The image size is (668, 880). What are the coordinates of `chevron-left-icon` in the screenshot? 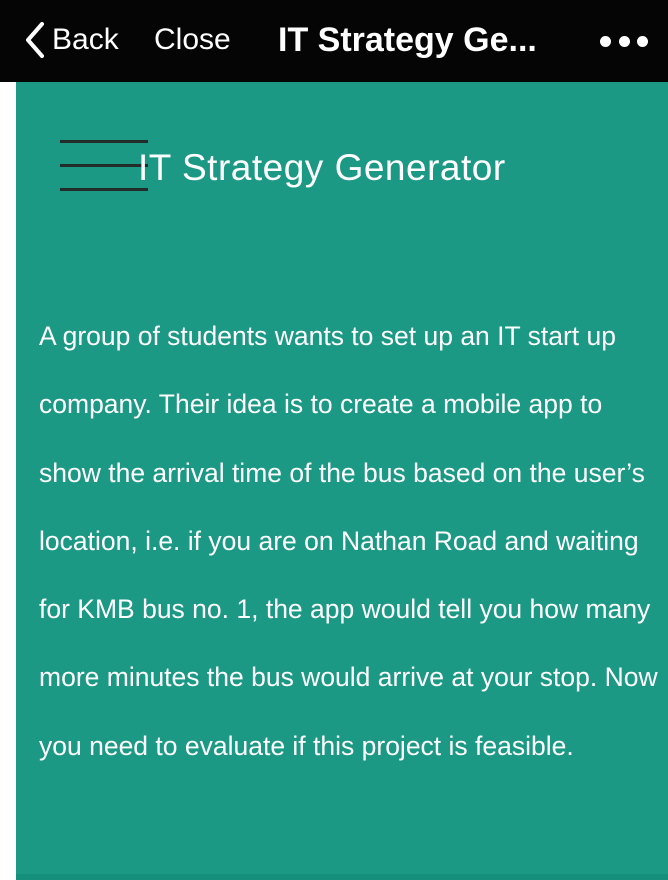 It's located at (35, 40).